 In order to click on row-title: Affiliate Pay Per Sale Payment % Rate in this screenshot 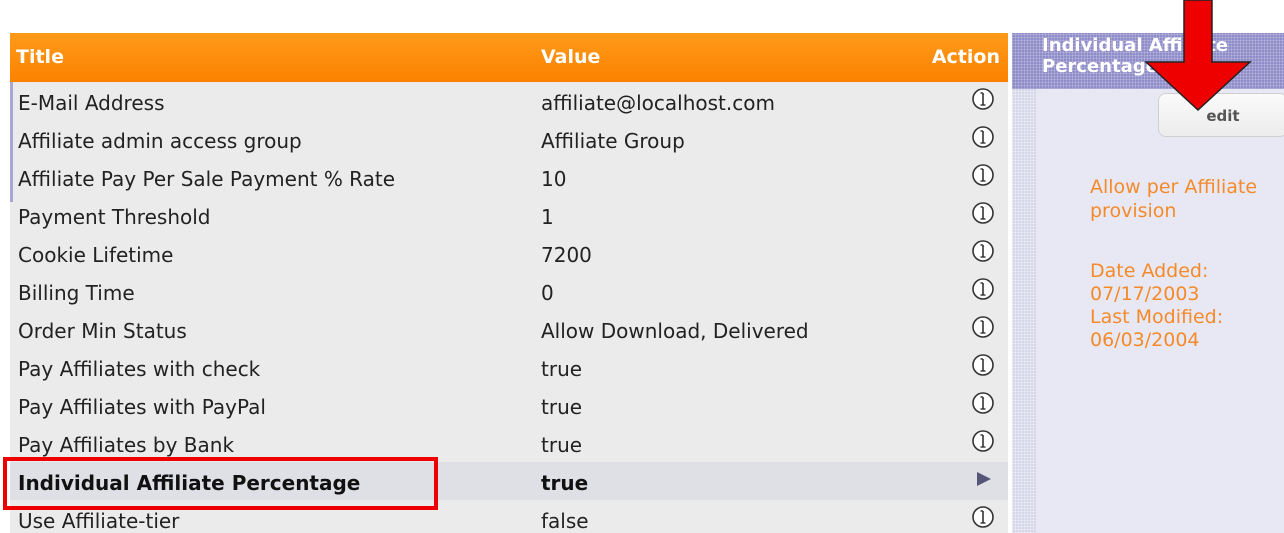, I will do `click(207, 179)`.